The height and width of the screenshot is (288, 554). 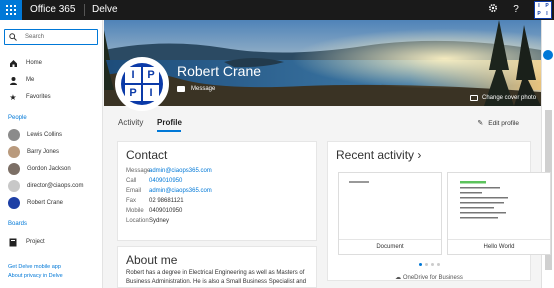 What do you see at coordinates (34, 63) in the screenshot?
I see `nav-label: Home` at bounding box center [34, 63].